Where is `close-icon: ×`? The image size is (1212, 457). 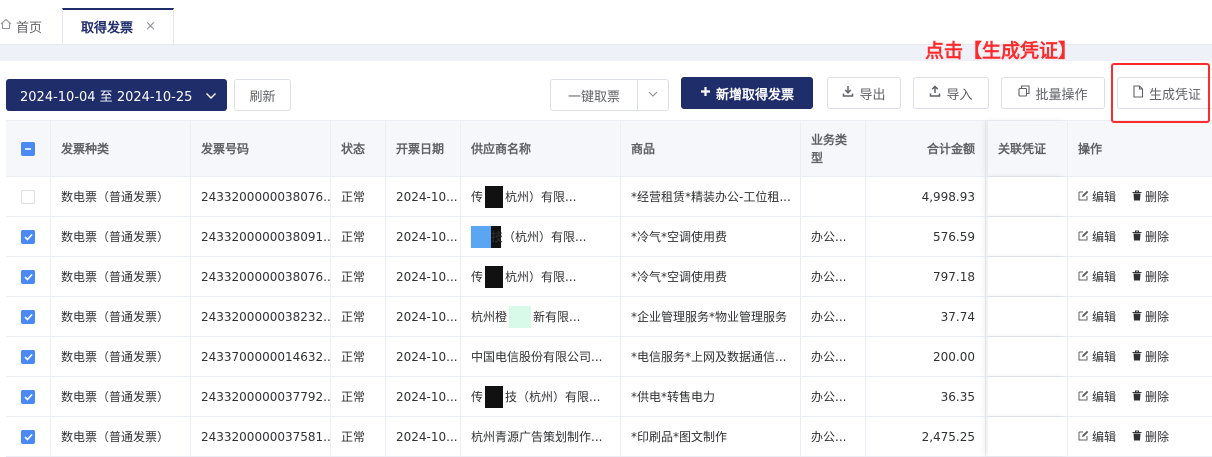 close-icon: × is located at coordinates (150, 26).